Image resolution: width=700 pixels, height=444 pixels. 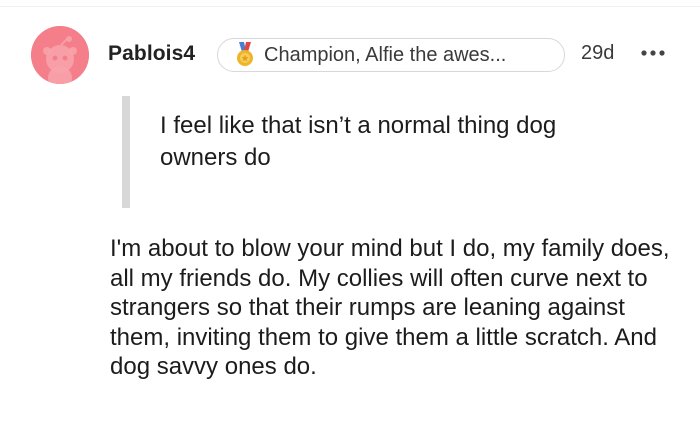 What do you see at coordinates (126, 152) in the screenshot?
I see `quote-bar` at bounding box center [126, 152].